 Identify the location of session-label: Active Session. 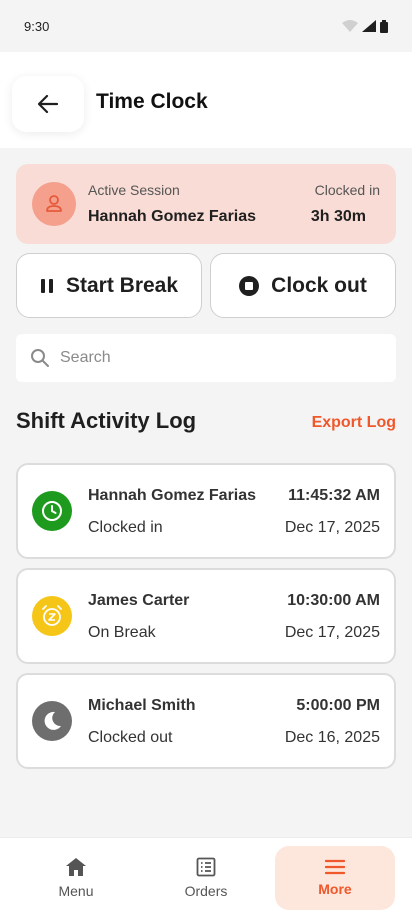
(134, 190).